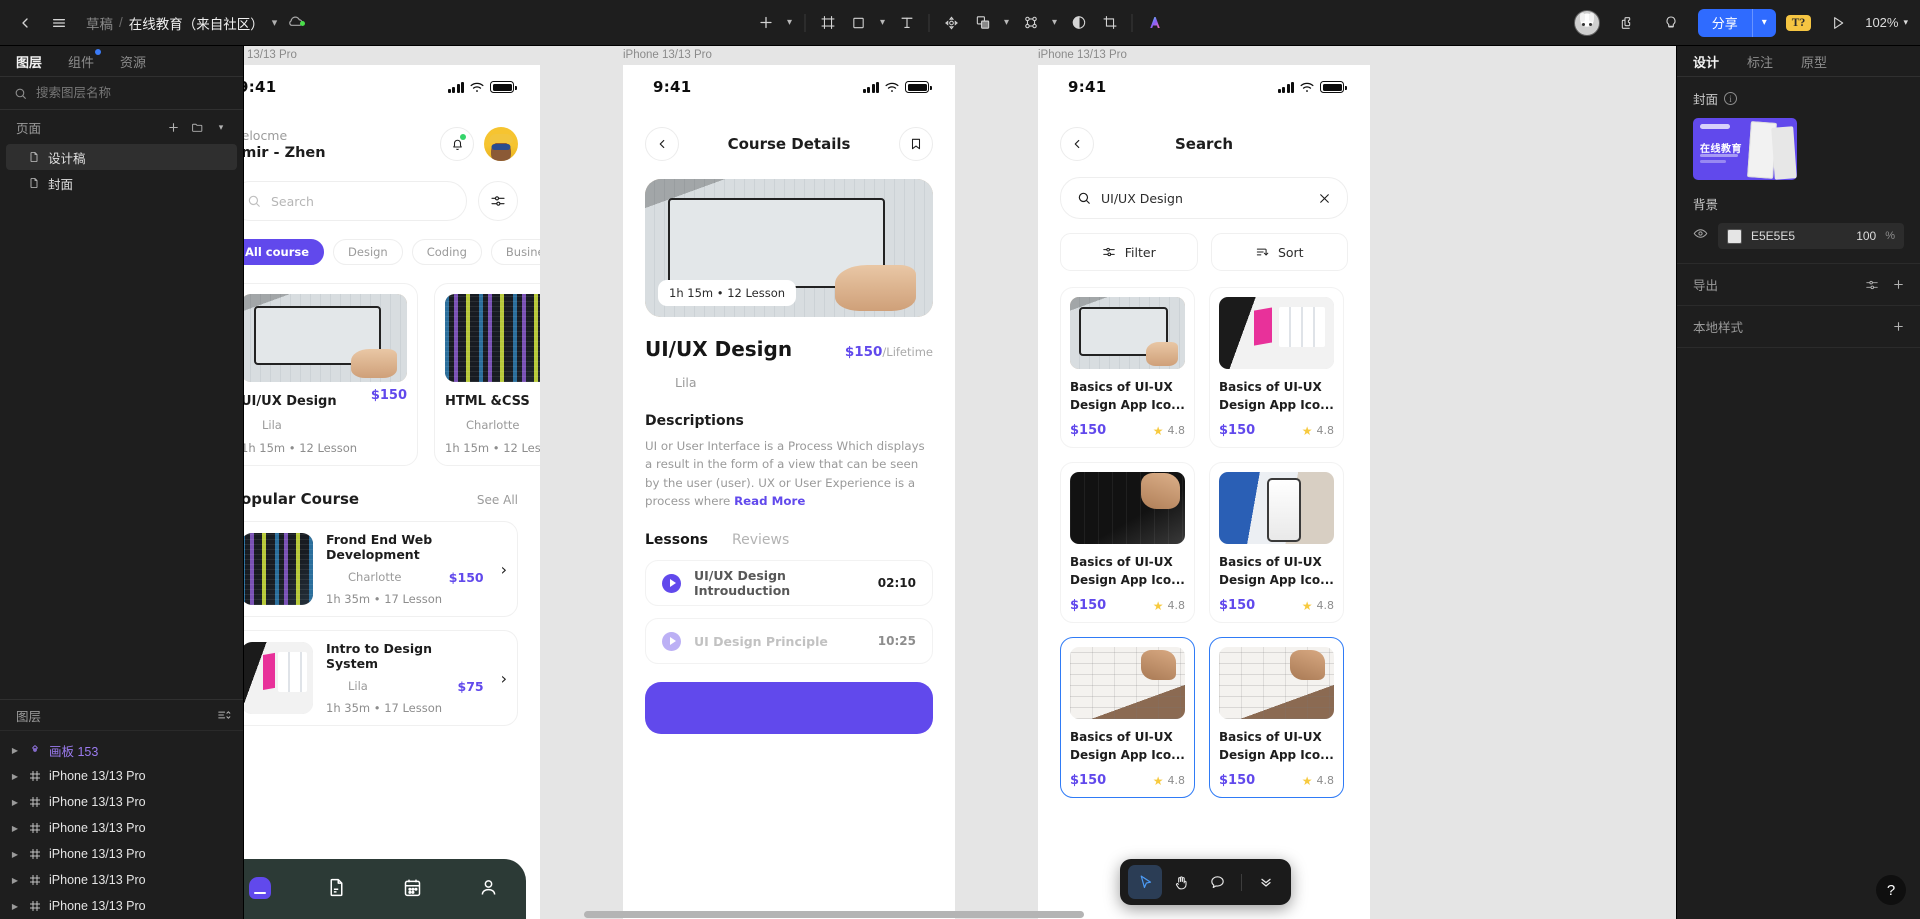 The height and width of the screenshot is (919, 1920). Describe the element at coordinates (1700, 236) in the screenshot. I see `visibility-eye-icon` at that location.